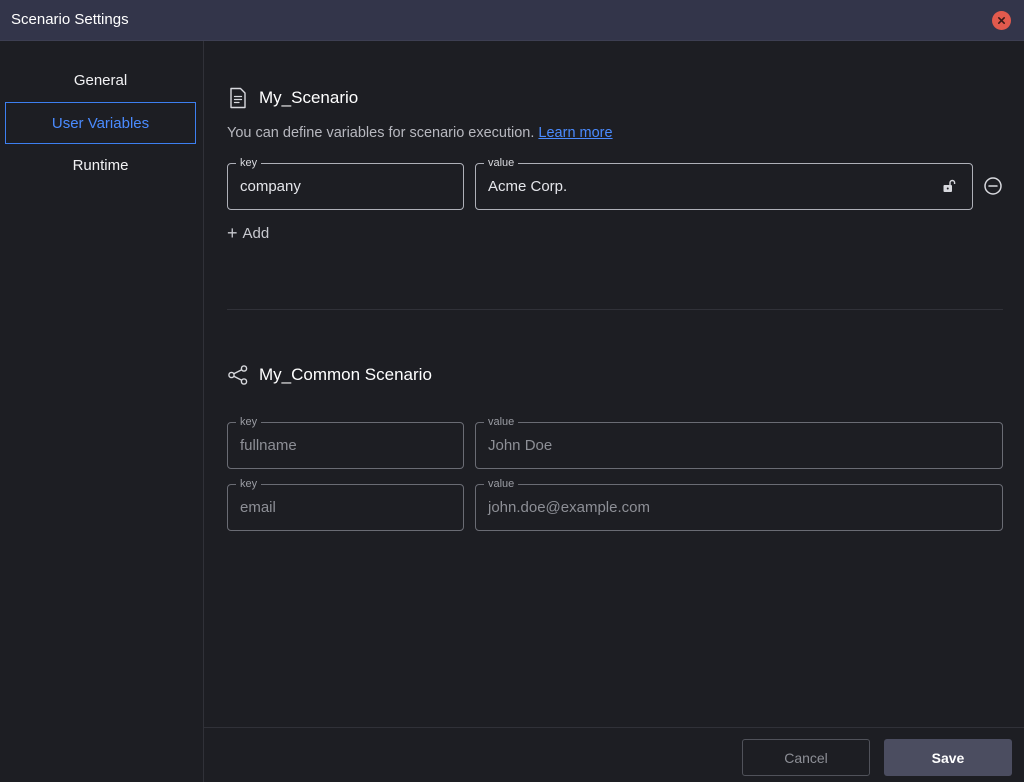 This screenshot has width=1024, height=782. Describe the element at coordinates (270, 186) in the screenshot. I see `field-value: company` at that location.